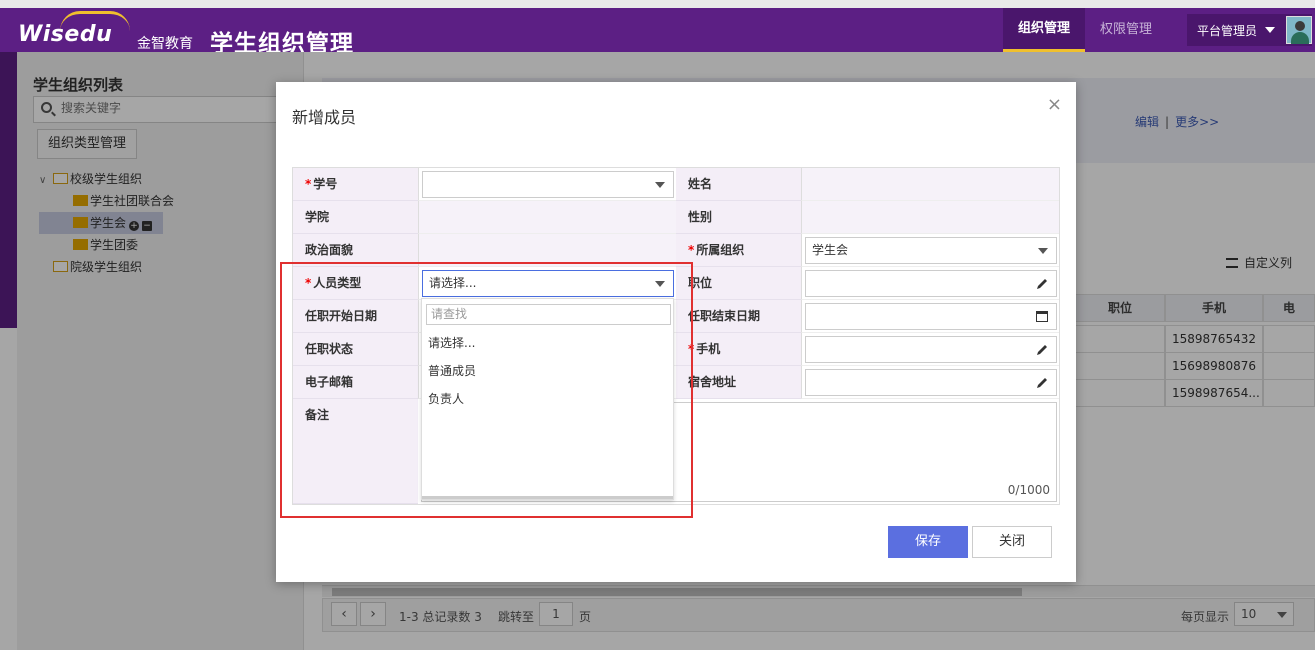 This screenshot has height=650, width=1315. I want to click on end-date-input, so click(931, 316).